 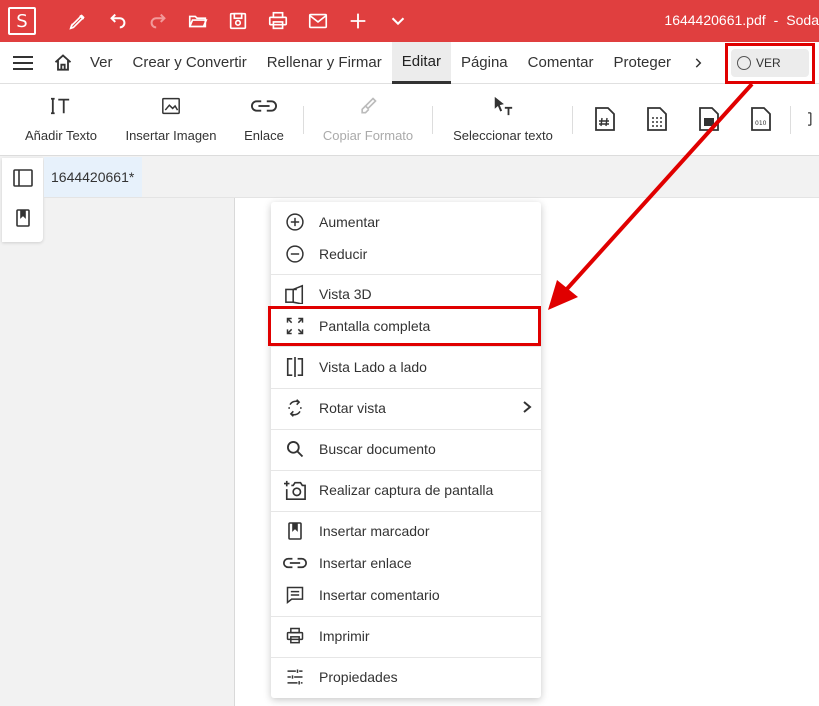 I want to click on title-bar: S 1644420661.pdf - Soda, so click(x=409, y=21).